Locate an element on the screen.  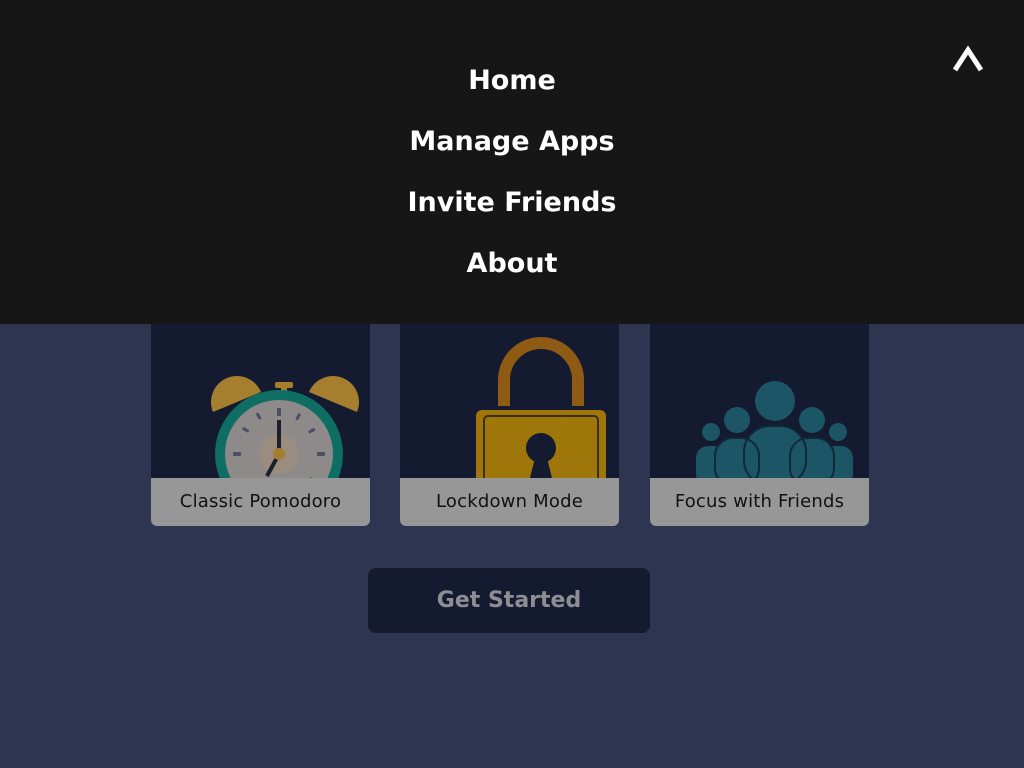
menu-item-manage-apps: Manage Apps is located at coordinates (512, 142).